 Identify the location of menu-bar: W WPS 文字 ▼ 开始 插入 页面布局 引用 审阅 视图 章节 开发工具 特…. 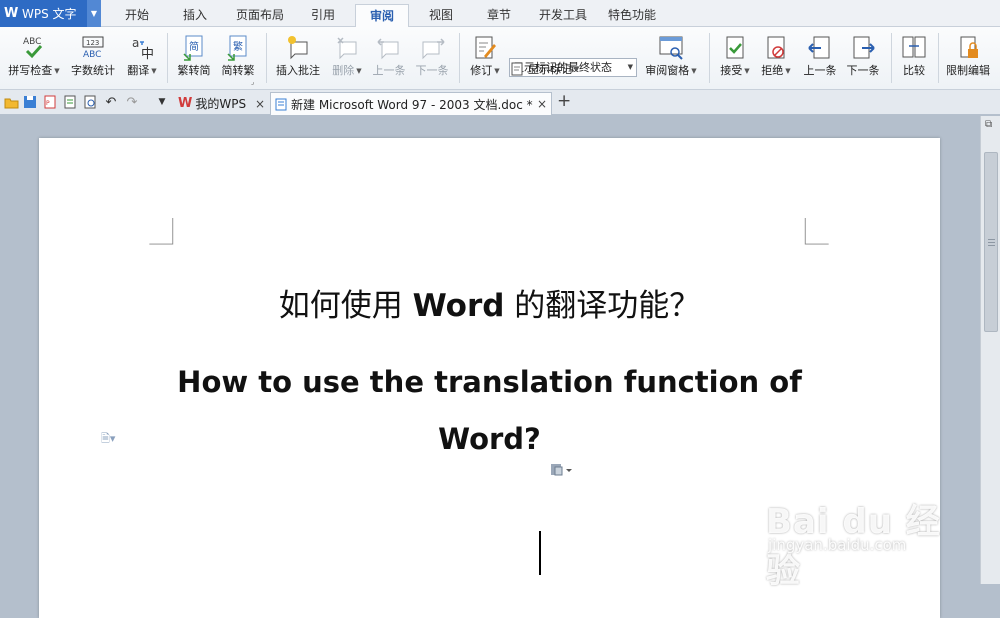
(500, 13).